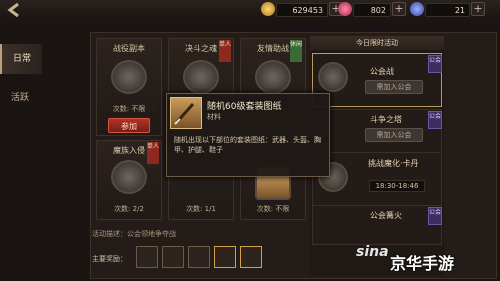 The width and height of the screenshot is (500, 281). Describe the element at coordinates (372, 10) in the screenshot. I see `gem-amount: 802` at that location.